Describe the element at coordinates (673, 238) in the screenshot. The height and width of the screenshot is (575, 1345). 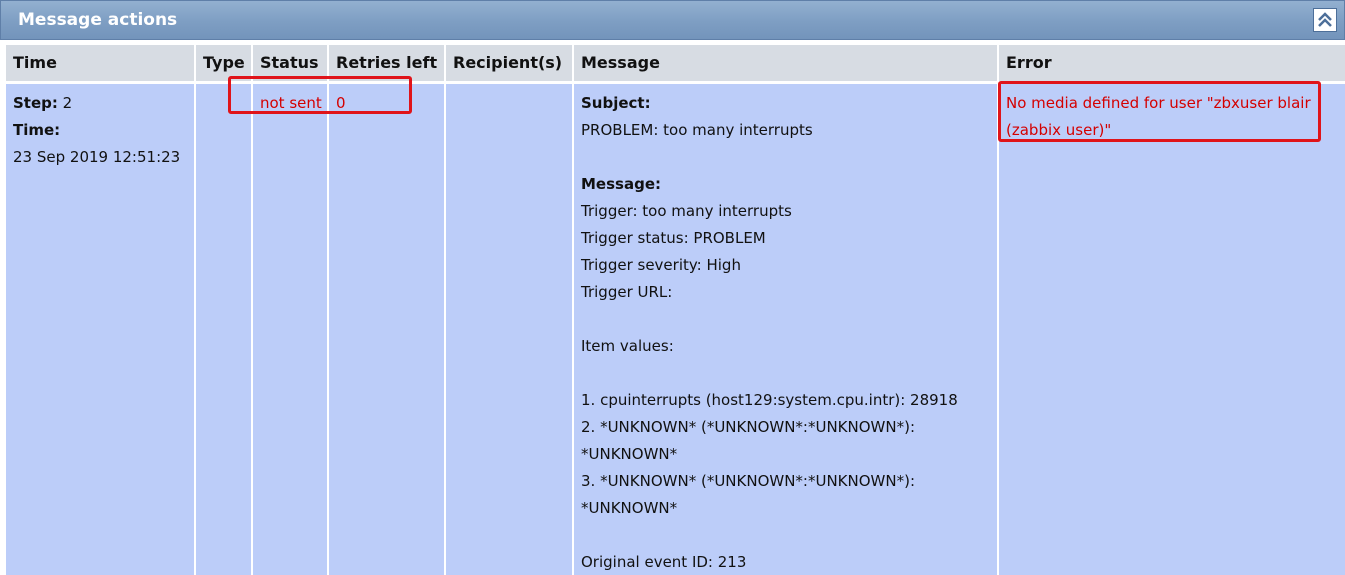
I see `message-line: Trigger status: PROBLEM` at that location.